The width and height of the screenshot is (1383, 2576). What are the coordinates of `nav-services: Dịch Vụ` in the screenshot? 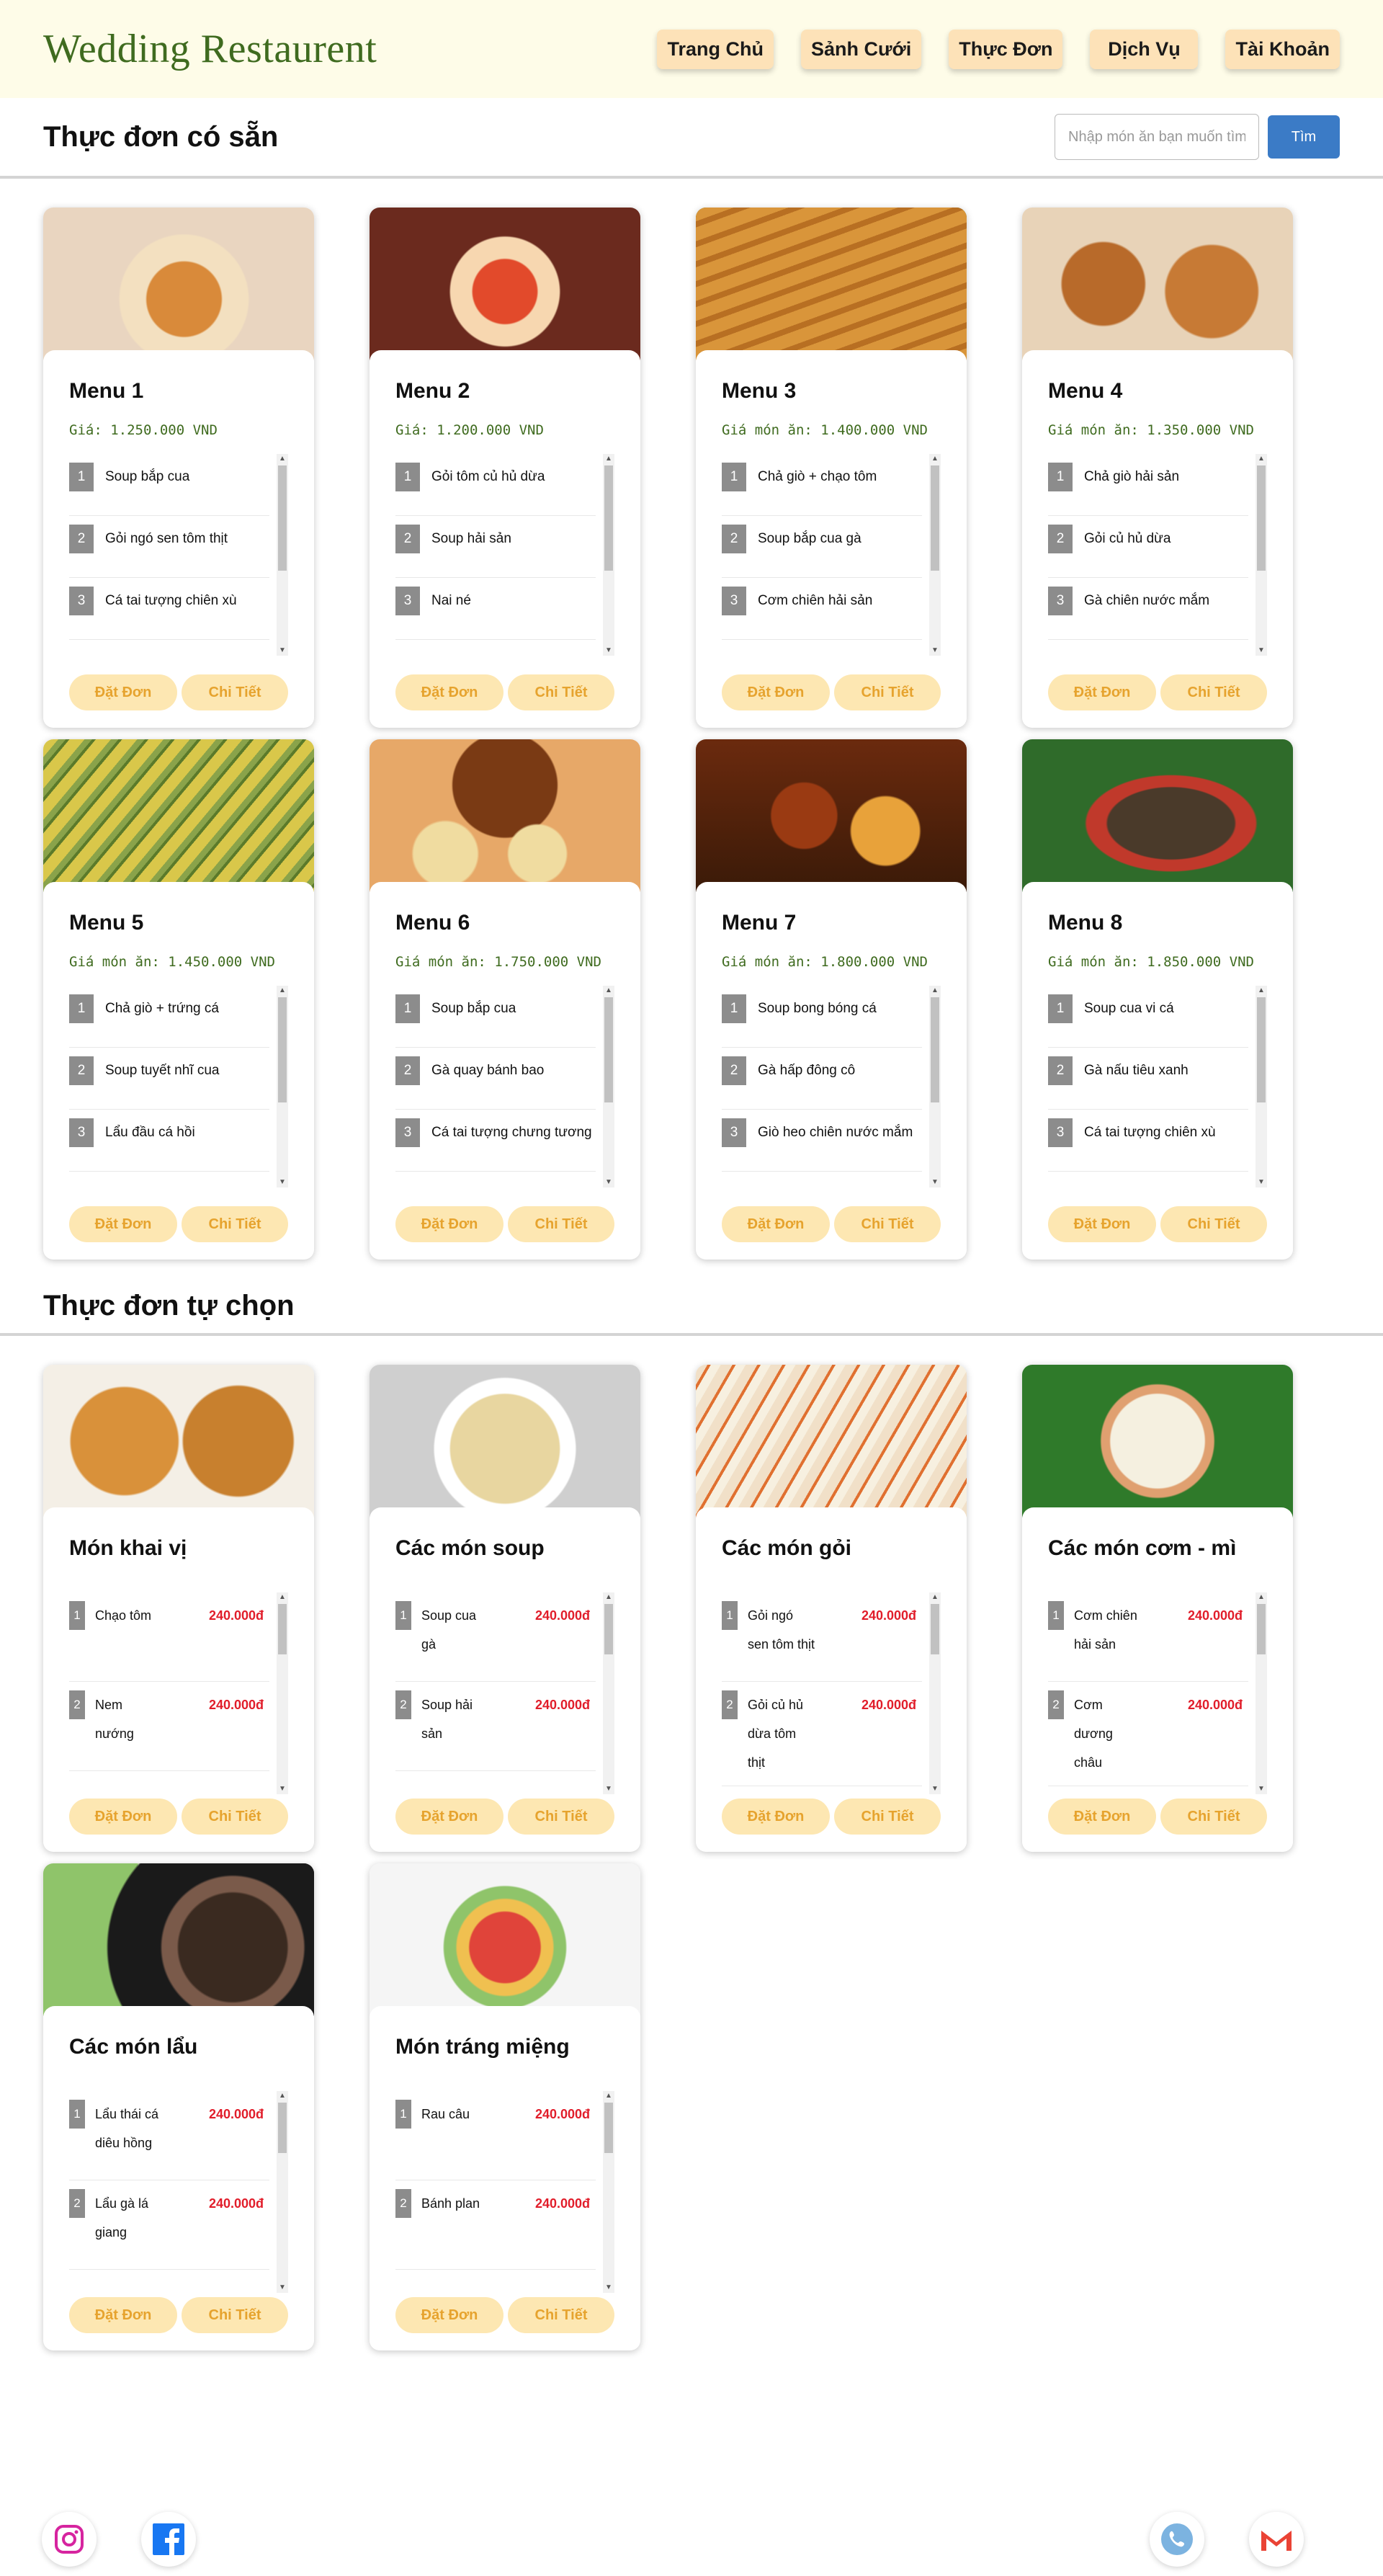 It's located at (1144, 49).